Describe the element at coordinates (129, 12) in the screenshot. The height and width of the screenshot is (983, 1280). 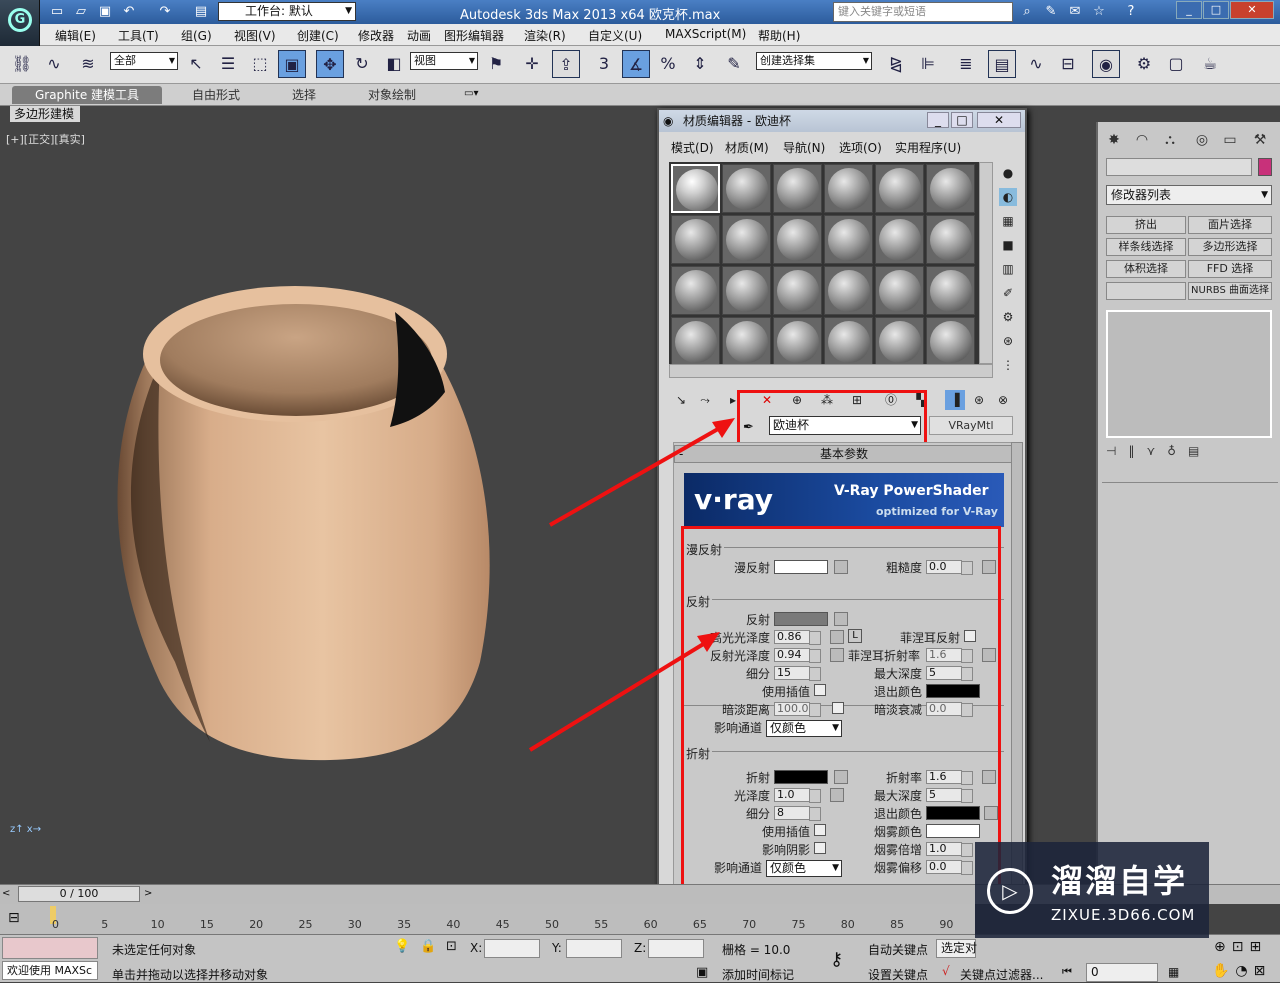
I see `undo-icon: ↶` at that location.